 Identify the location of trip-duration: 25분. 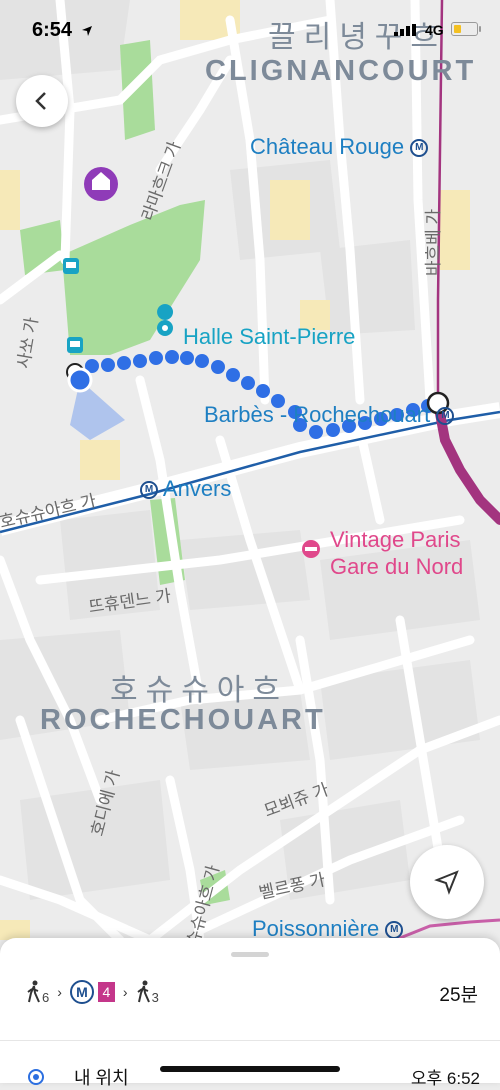
(458, 995).